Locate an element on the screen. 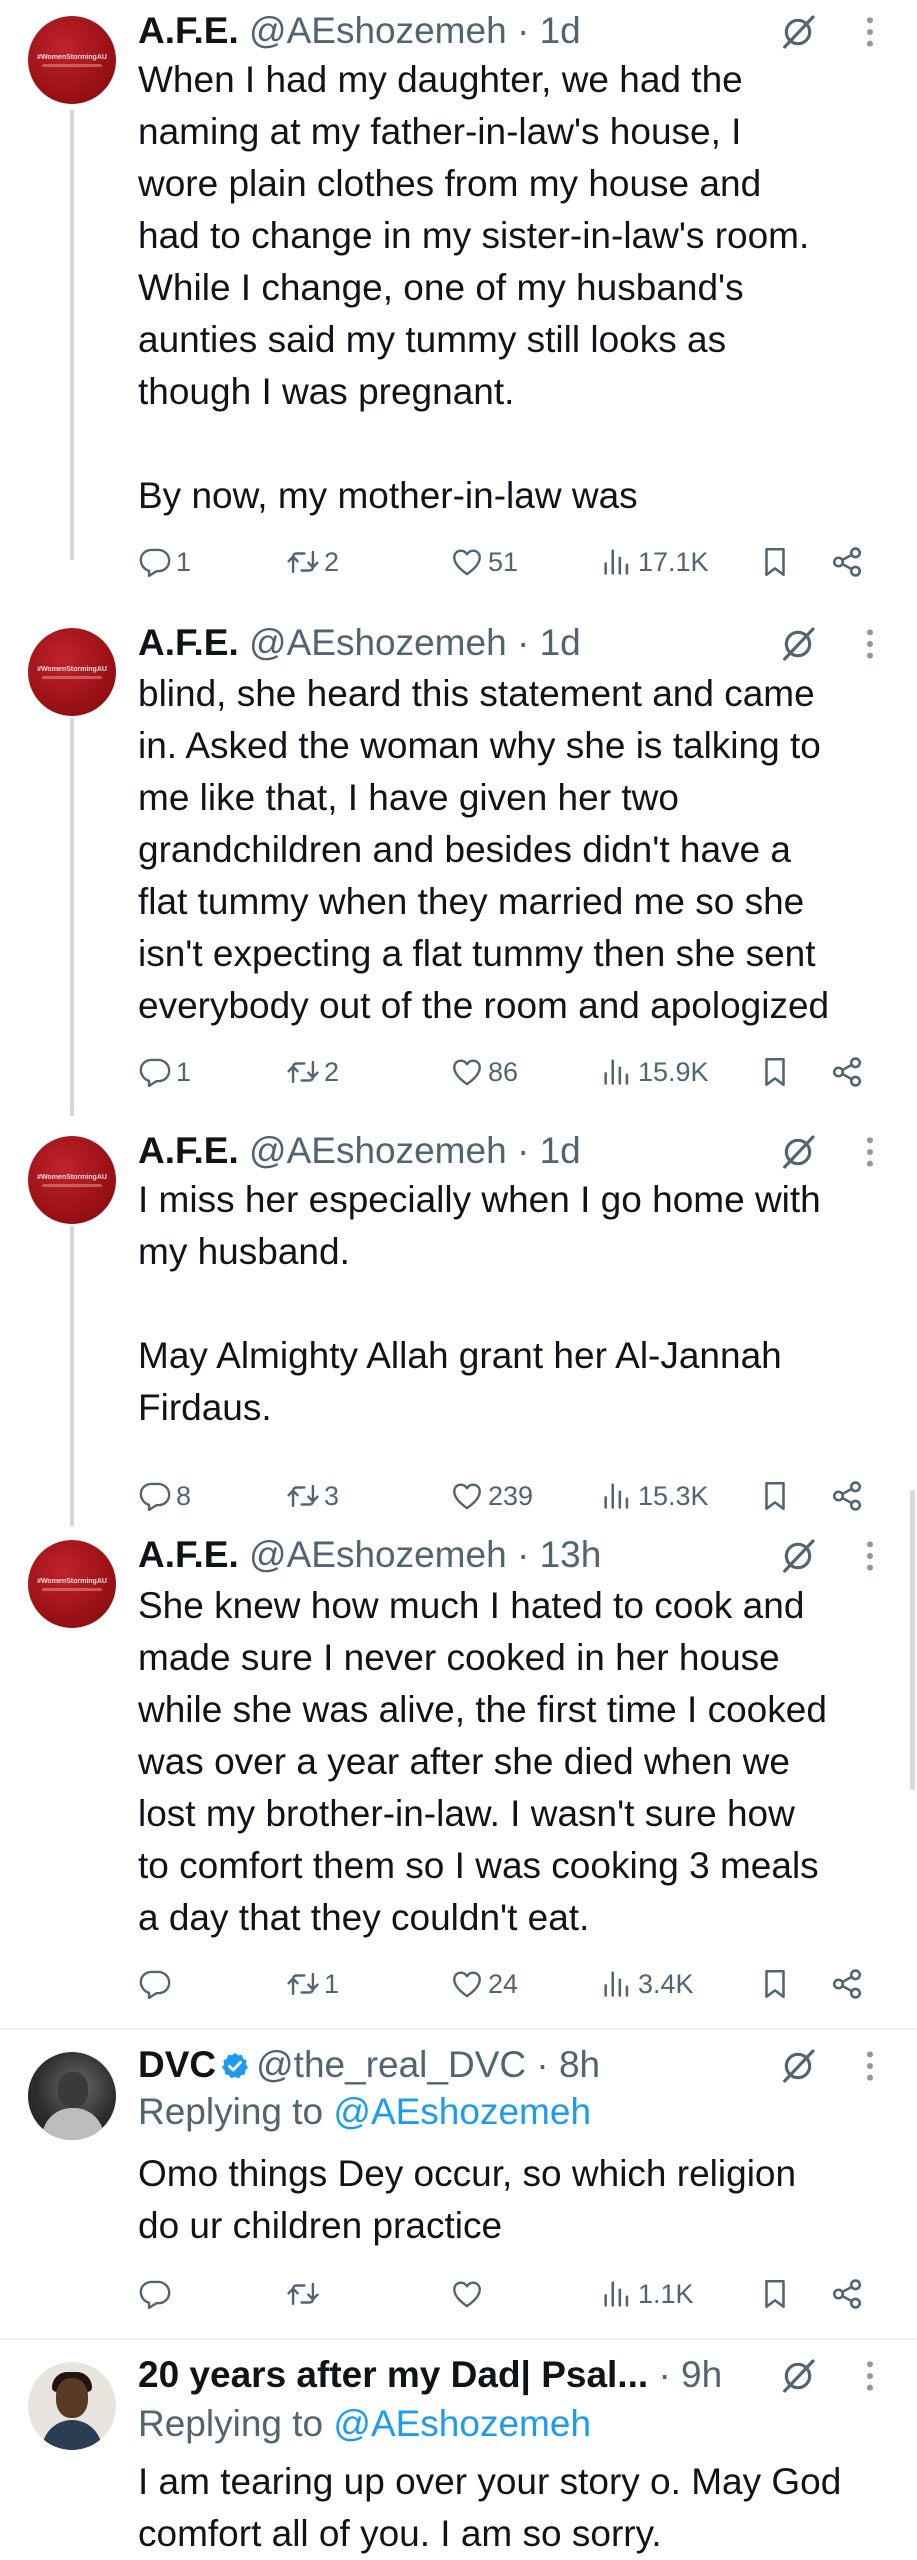  retweet-count: 1 is located at coordinates (332, 1983).